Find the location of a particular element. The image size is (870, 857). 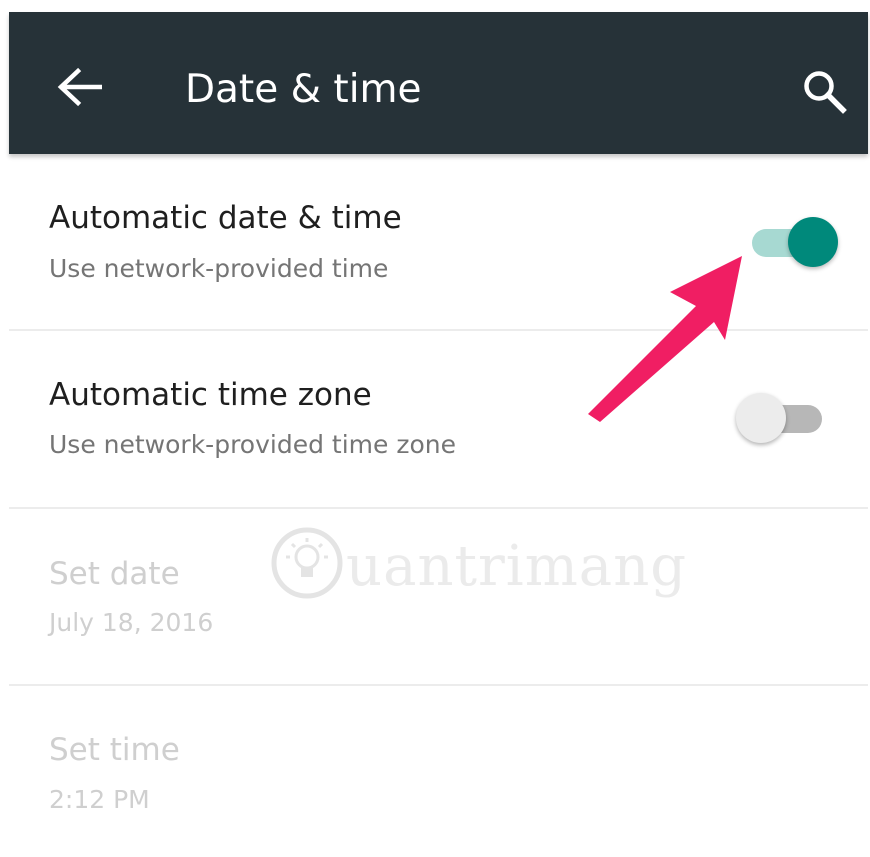

setting-title: Automatic date & time is located at coordinates (225, 218).